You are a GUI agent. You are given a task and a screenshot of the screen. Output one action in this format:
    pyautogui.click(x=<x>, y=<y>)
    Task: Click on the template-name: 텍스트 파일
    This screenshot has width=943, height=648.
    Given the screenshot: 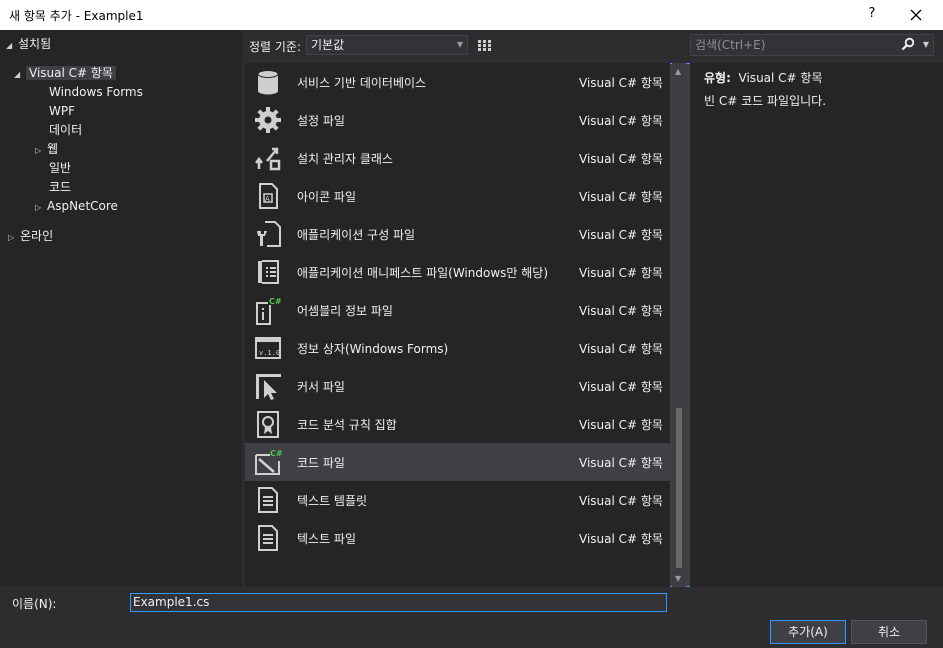 What is the action you would take?
    pyautogui.click(x=327, y=539)
    